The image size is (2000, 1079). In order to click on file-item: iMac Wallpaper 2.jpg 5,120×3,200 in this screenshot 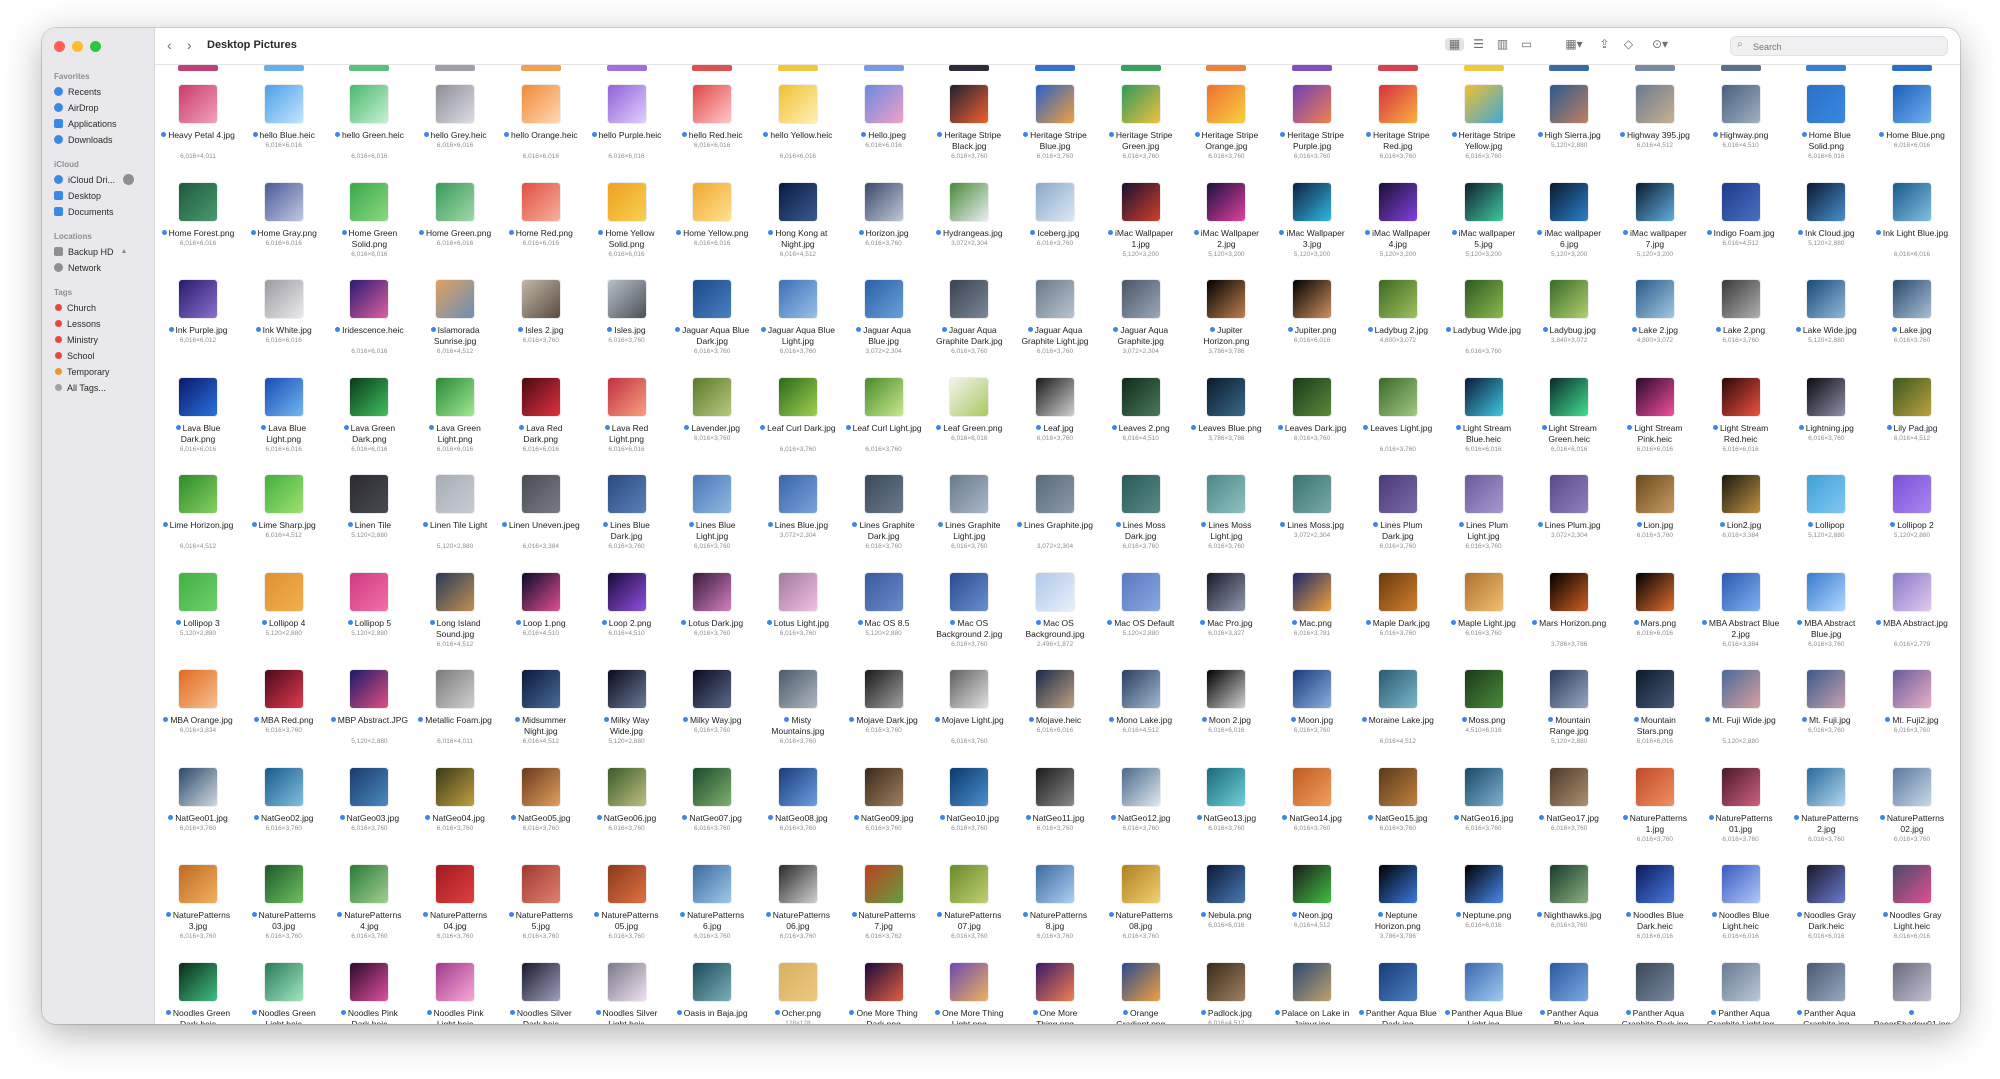, I will do `click(1226, 225)`.